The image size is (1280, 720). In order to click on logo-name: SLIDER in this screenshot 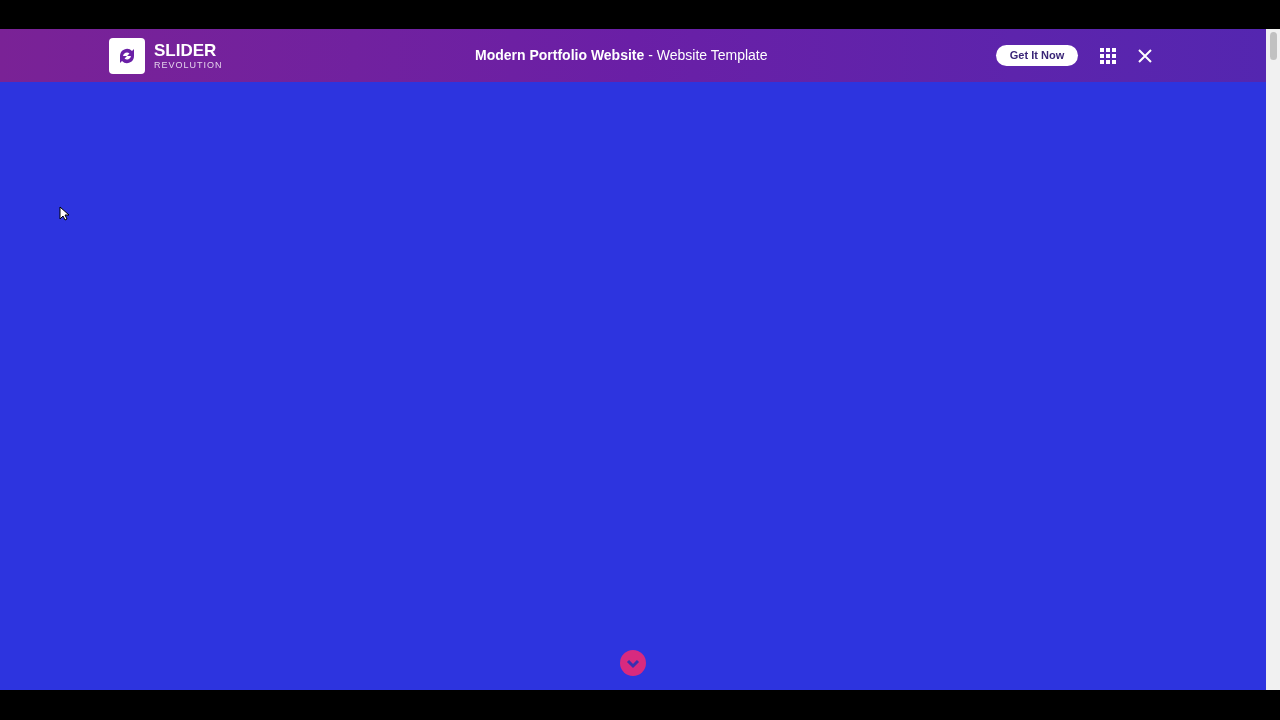, I will do `click(186, 50)`.